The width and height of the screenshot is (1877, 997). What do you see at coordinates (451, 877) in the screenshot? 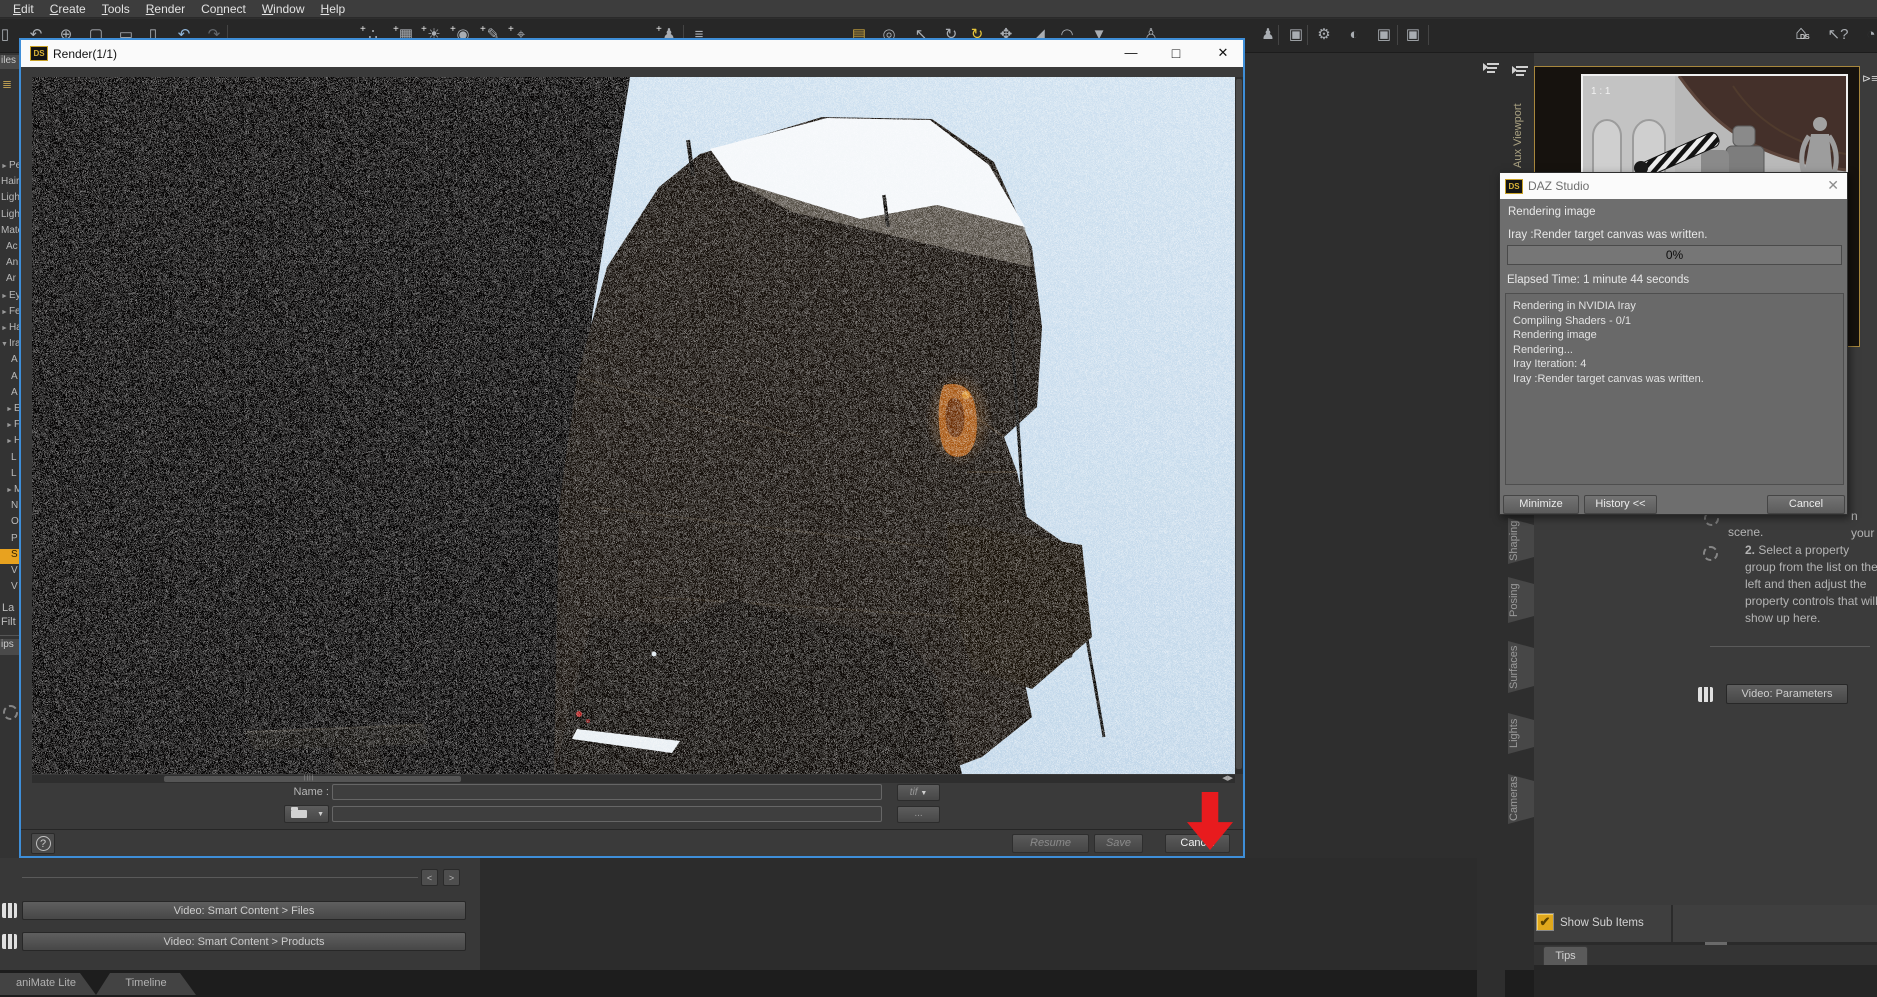
I see `page-next-button: >` at bounding box center [451, 877].